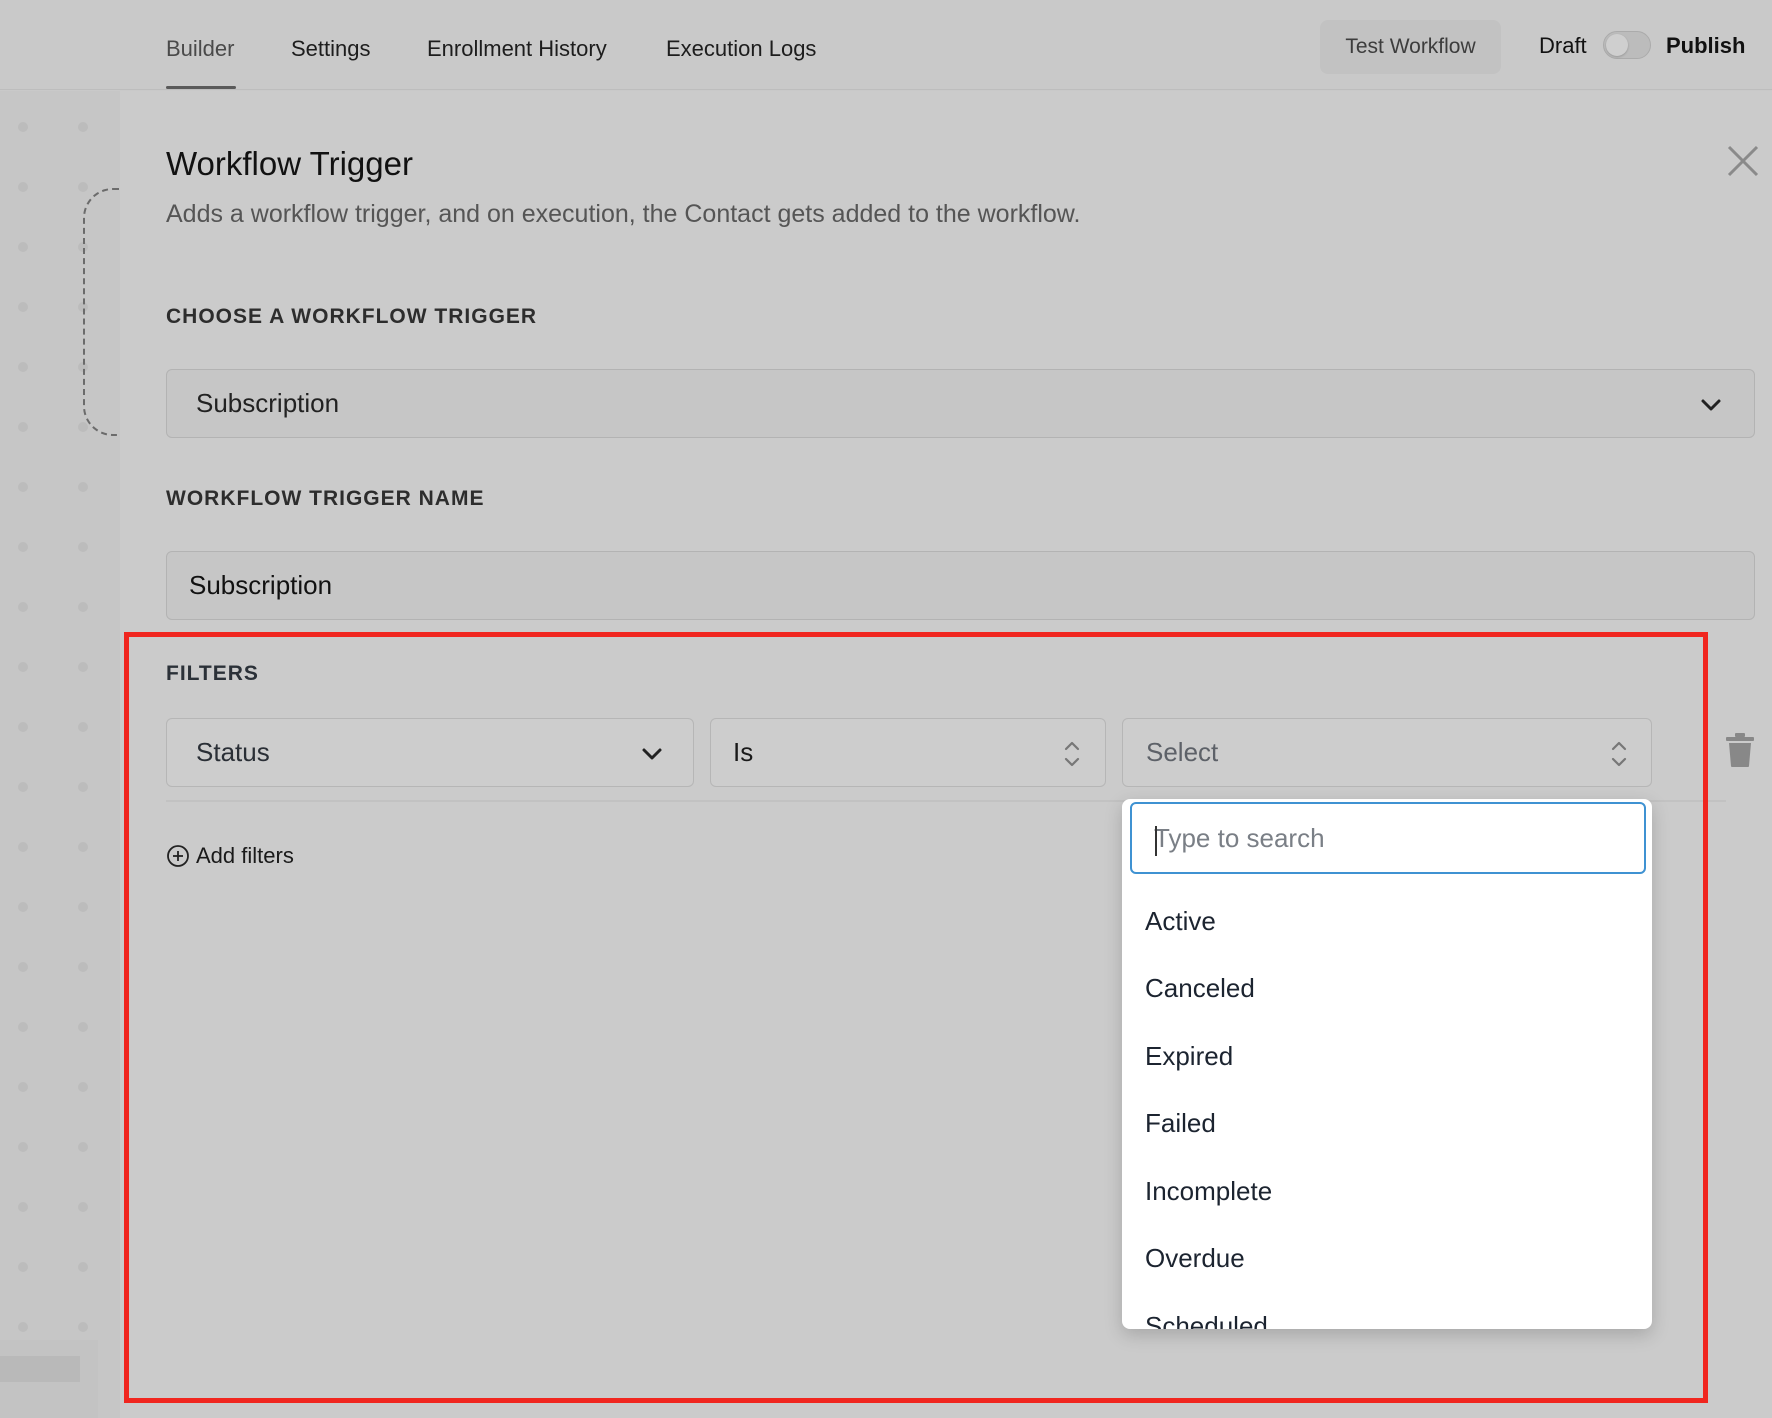 The height and width of the screenshot is (1418, 1772). I want to click on dropdown-option-failed: Failed, so click(1387, 1123).